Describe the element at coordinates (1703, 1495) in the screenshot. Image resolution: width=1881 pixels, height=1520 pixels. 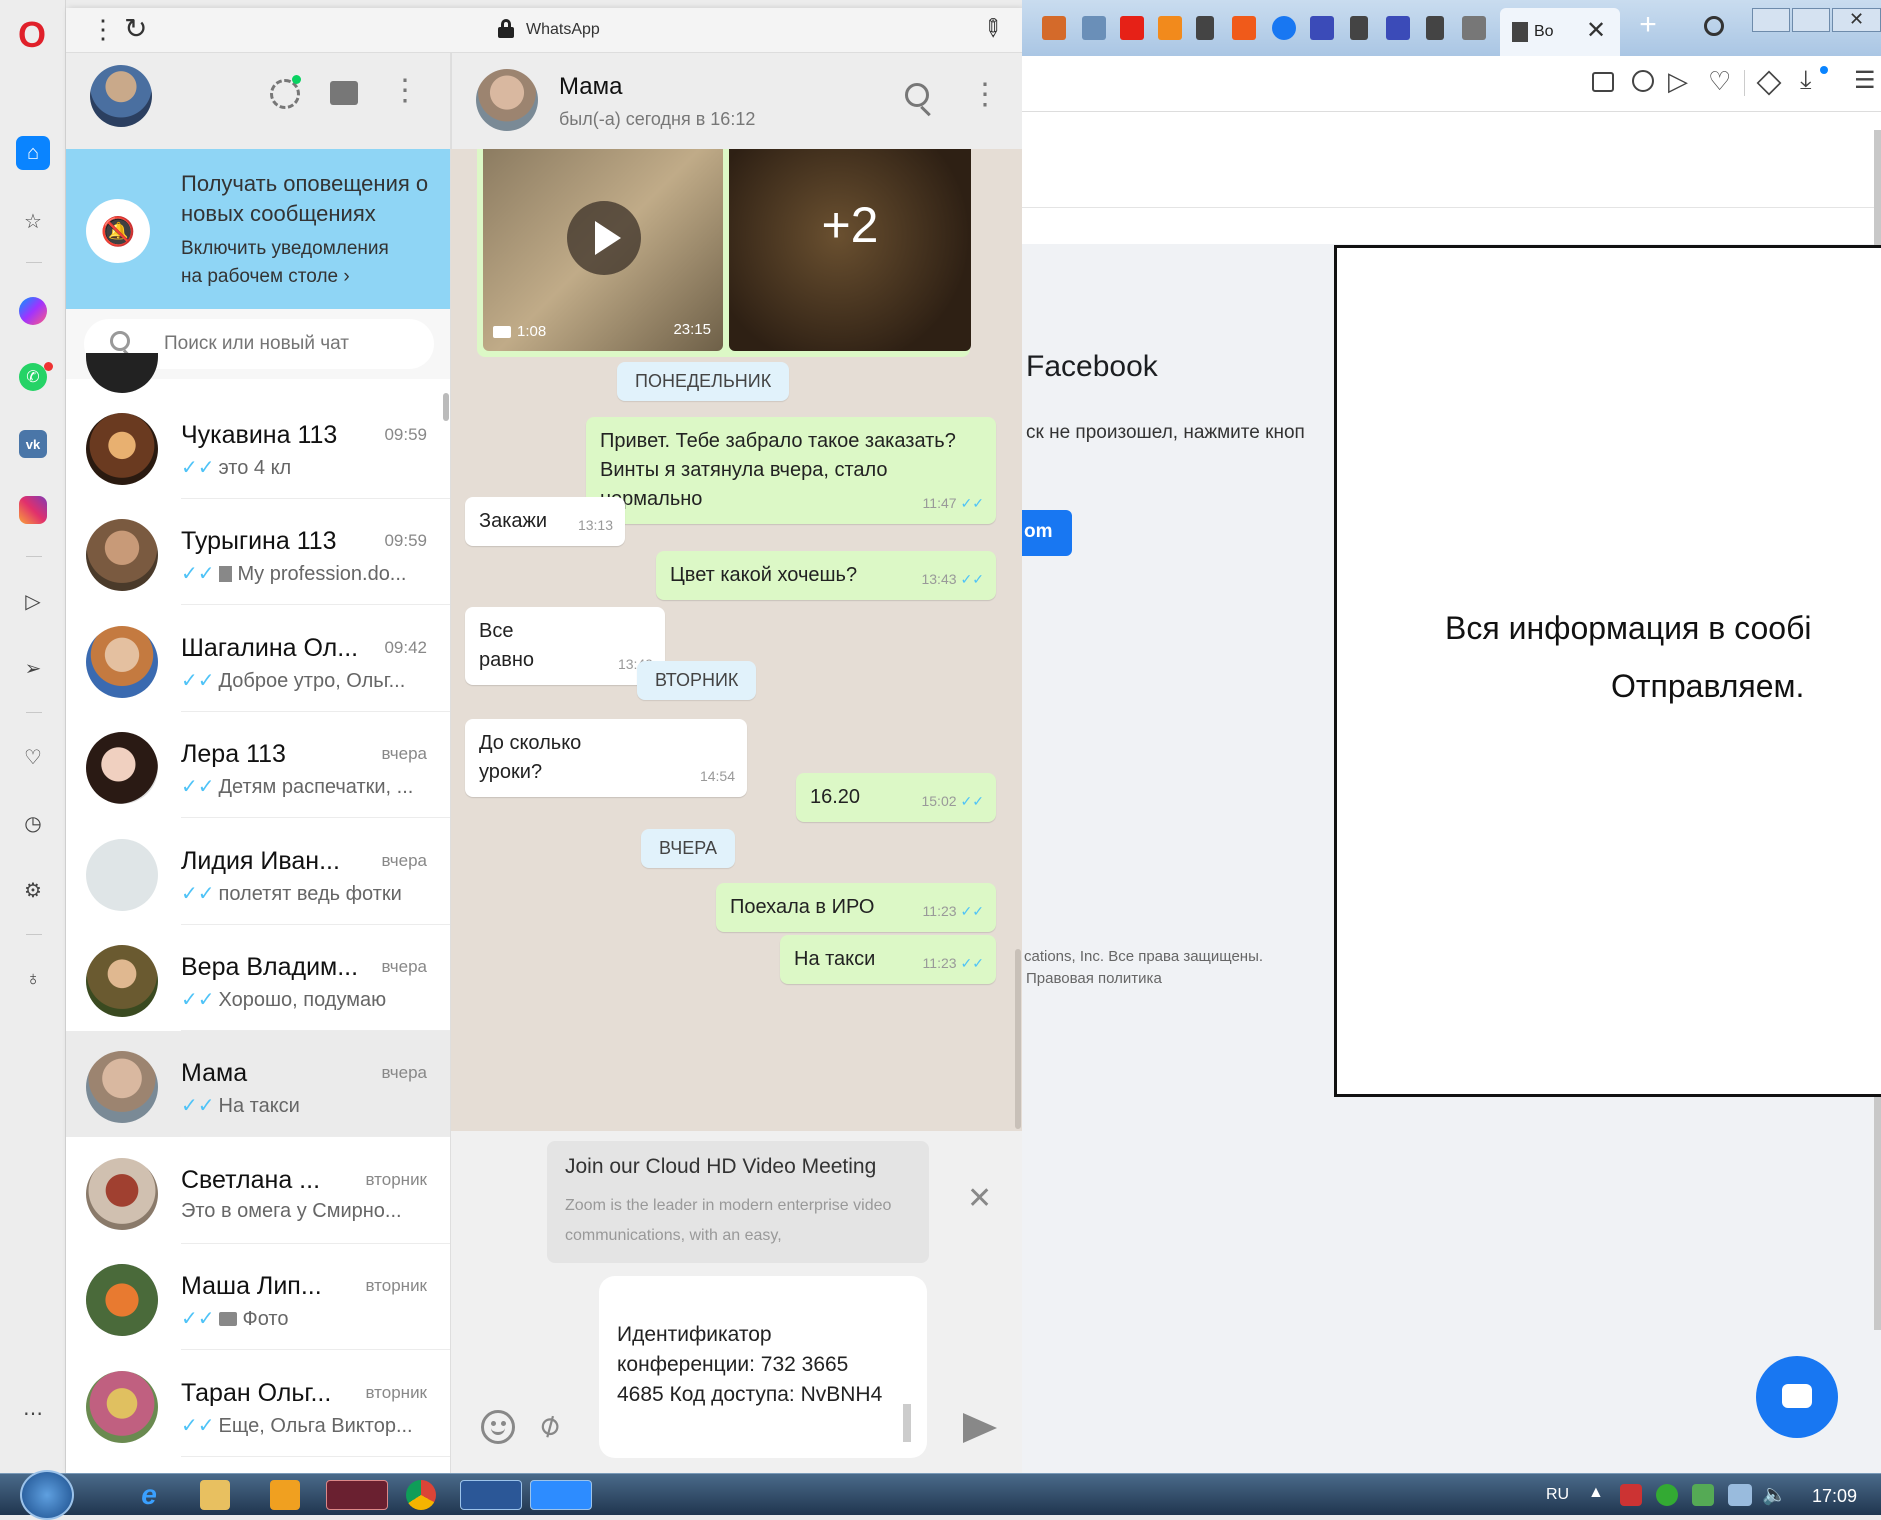
I see `tray-flag-icon` at that location.